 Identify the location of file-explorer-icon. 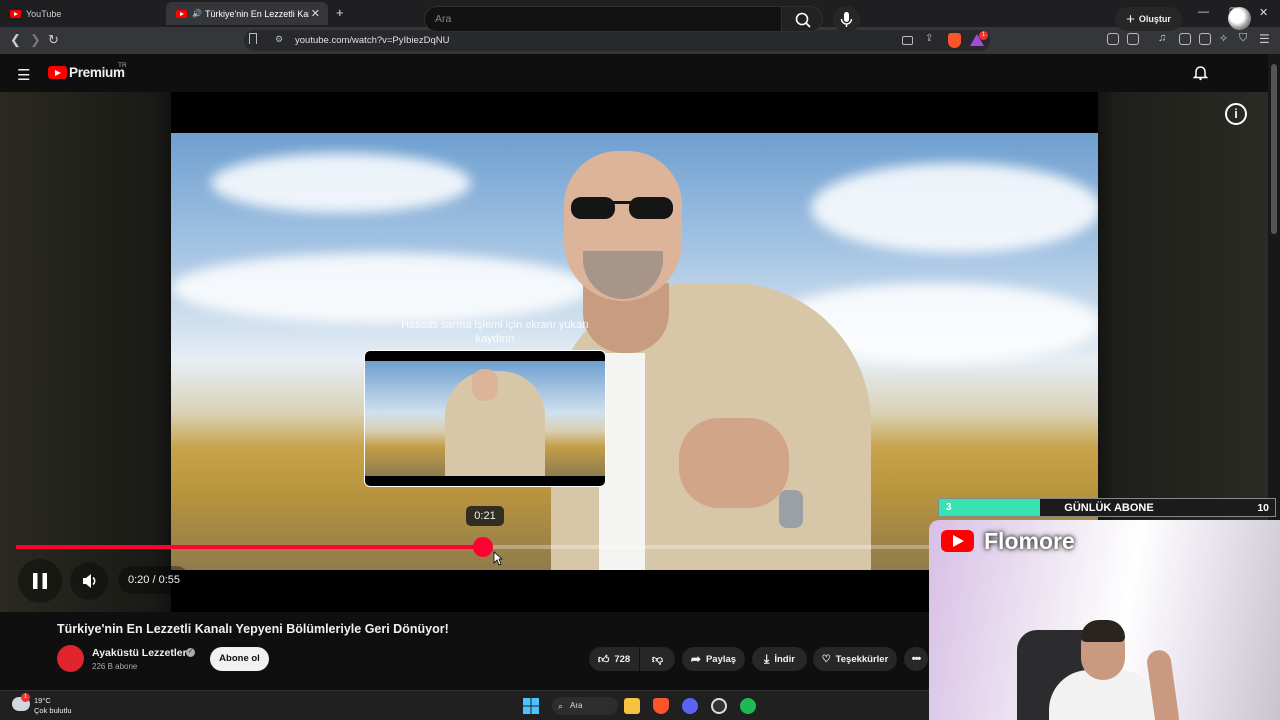
(632, 706).